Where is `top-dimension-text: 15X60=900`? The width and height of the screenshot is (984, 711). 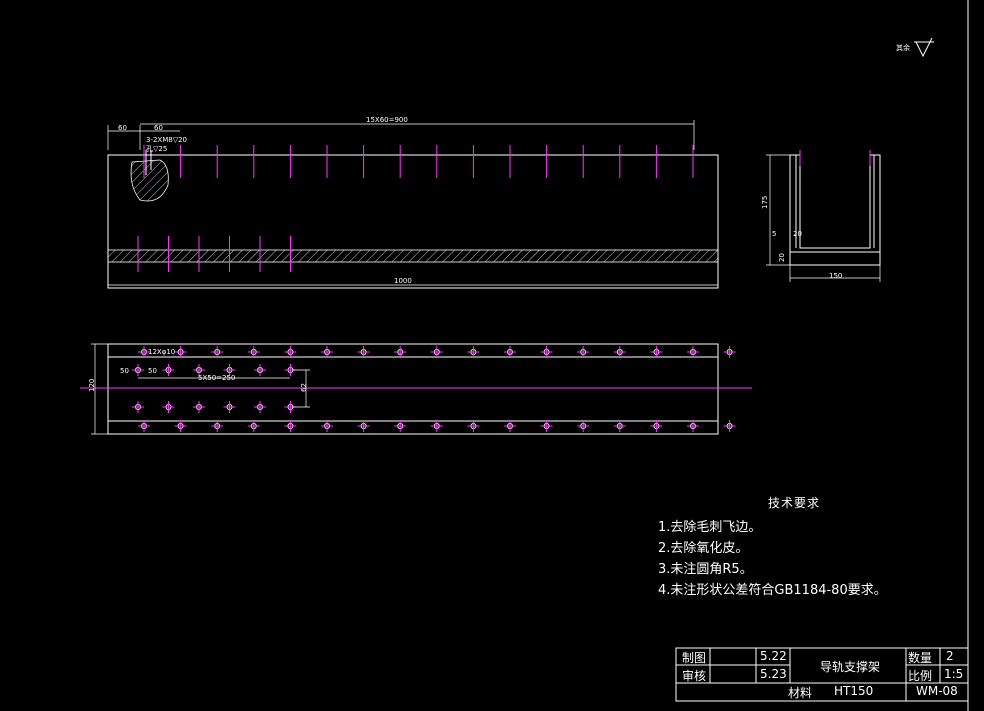
top-dimension-text: 15X60=900 is located at coordinates (387, 120).